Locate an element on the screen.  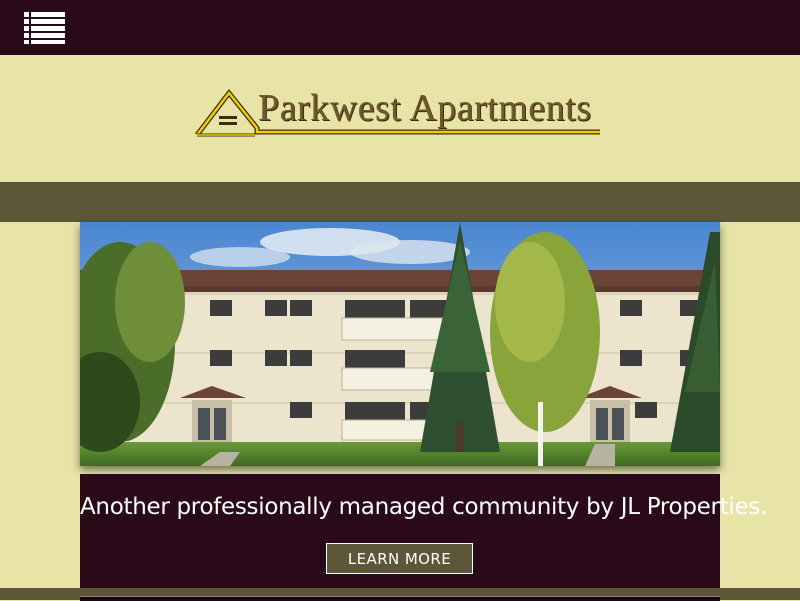
learn-more-button: LEARN MORE is located at coordinates (399, 558).